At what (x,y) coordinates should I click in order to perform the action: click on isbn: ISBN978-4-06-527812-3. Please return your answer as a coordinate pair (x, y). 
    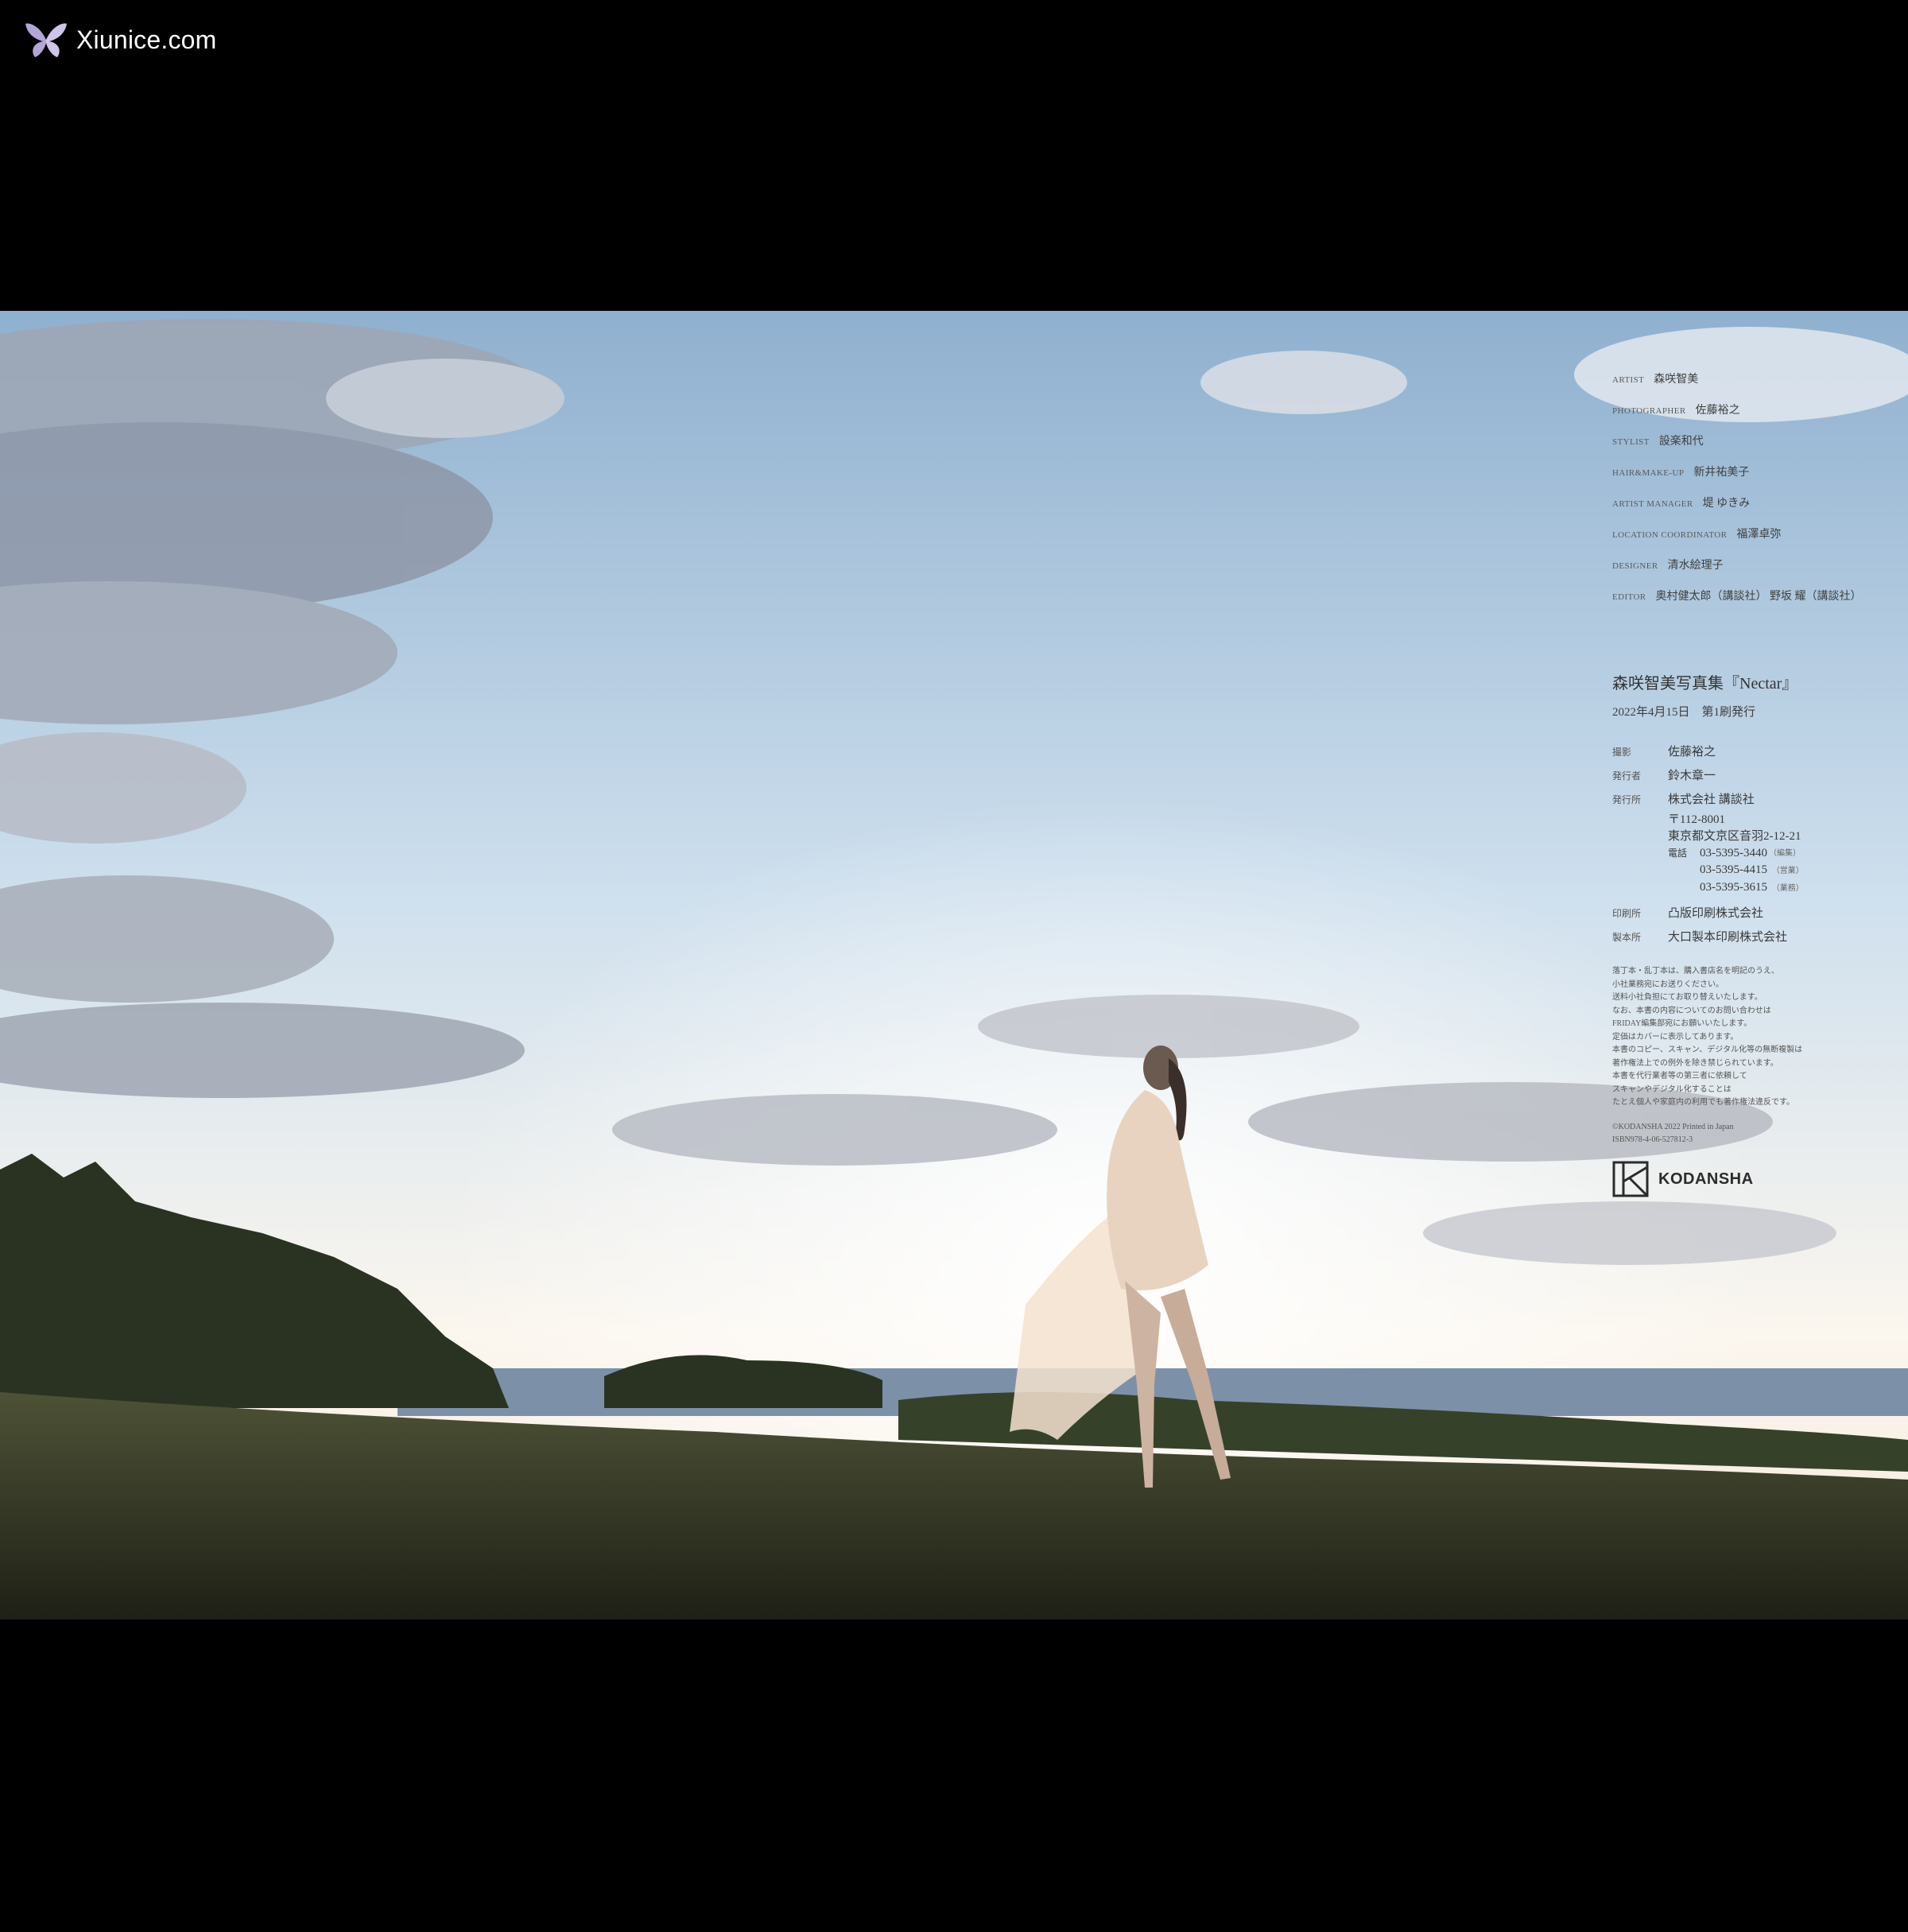
    Looking at the image, I should click on (1652, 1139).